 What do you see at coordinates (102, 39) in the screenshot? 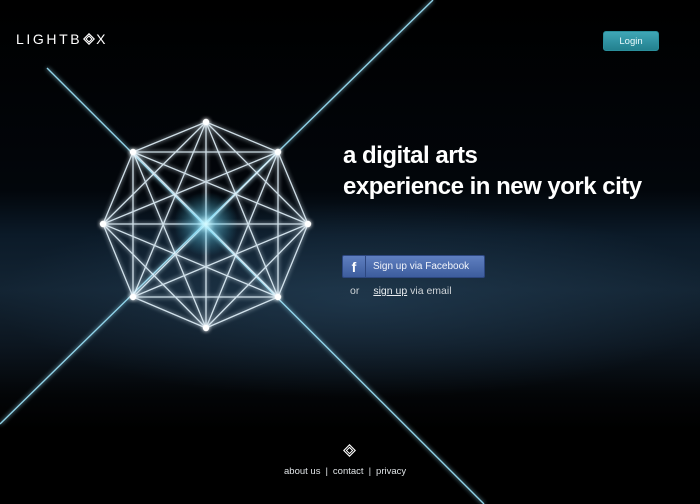
I see `logo-text-end: X` at bounding box center [102, 39].